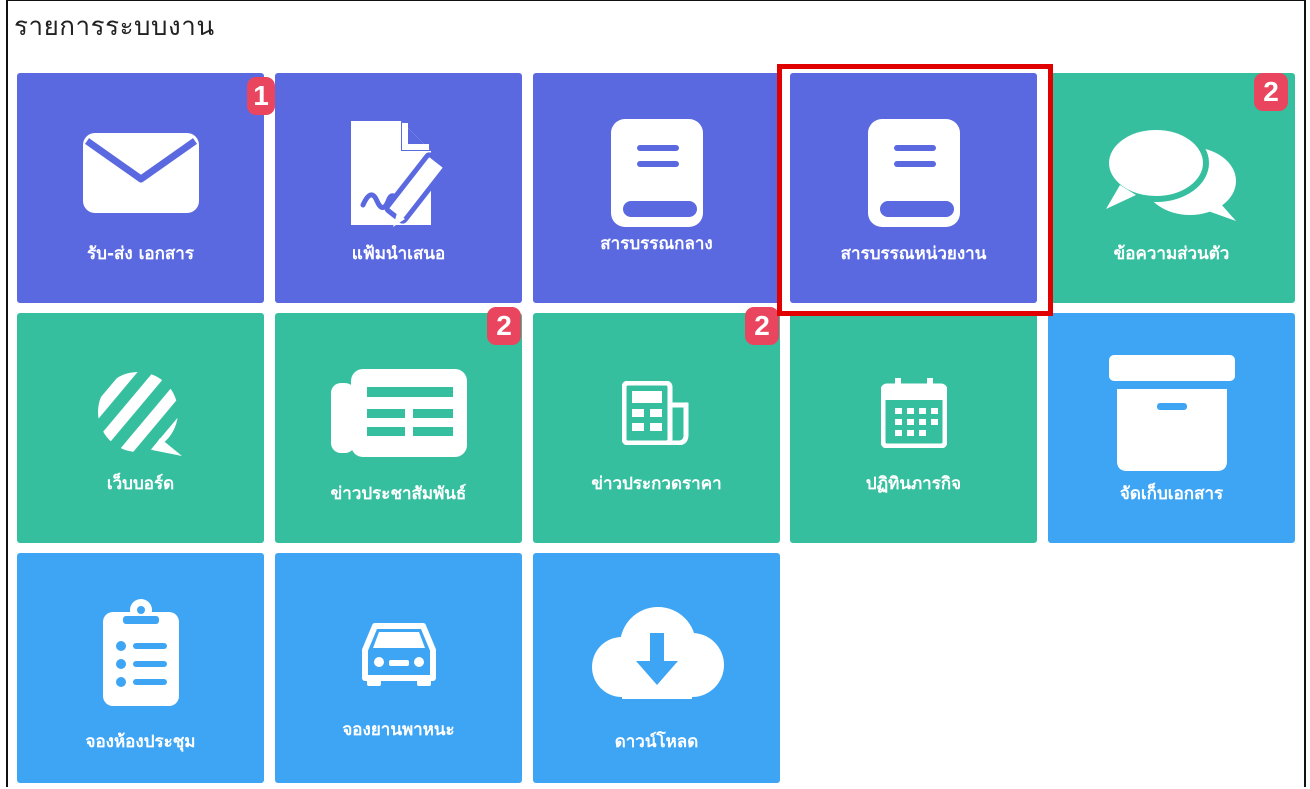 The width and height of the screenshot is (1310, 789). What do you see at coordinates (398, 173) in the screenshot?
I see `file-signature-icon` at bounding box center [398, 173].